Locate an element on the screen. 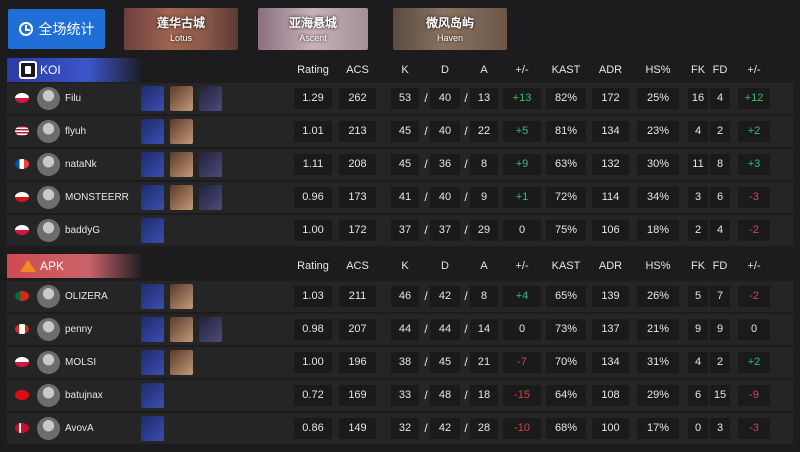 The height and width of the screenshot is (452, 800). map-tab-lotus: 莲华古城 Lotus is located at coordinates (181, 29).